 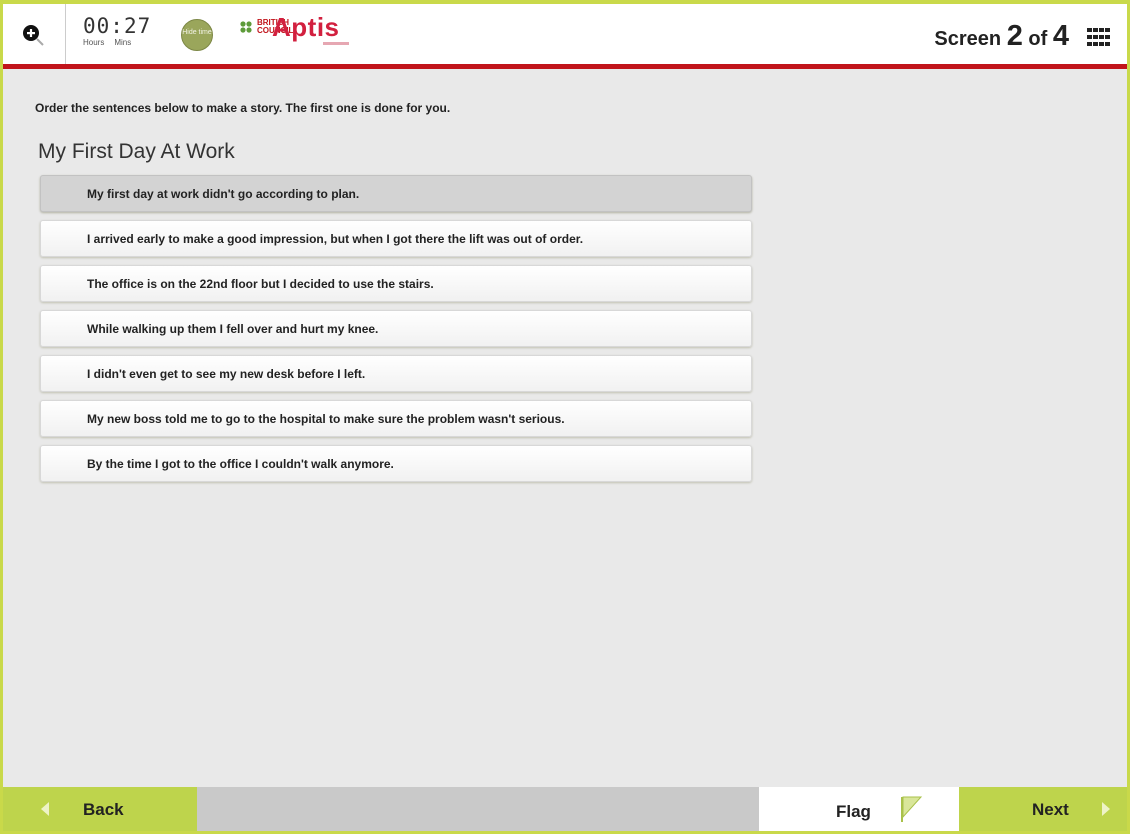 What do you see at coordinates (246, 27) in the screenshot?
I see `british-council-dots-icon` at bounding box center [246, 27].